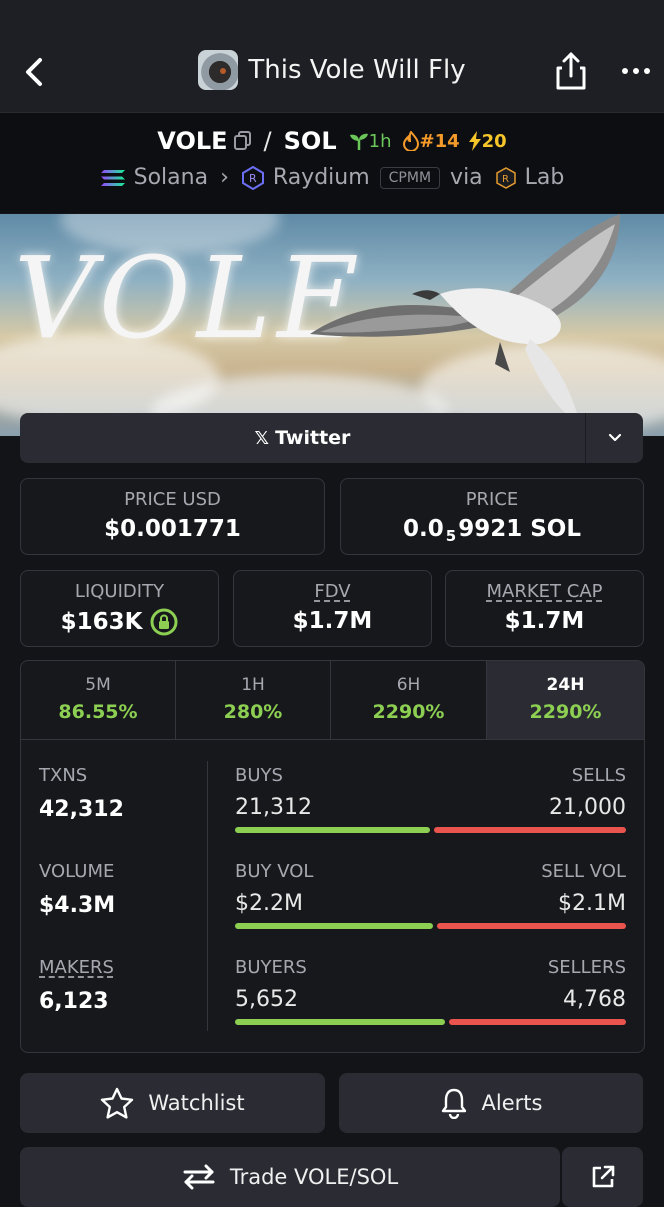 This screenshot has height=1207, width=664. I want to click on price-usd-label: PRICE USD, so click(172, 499).